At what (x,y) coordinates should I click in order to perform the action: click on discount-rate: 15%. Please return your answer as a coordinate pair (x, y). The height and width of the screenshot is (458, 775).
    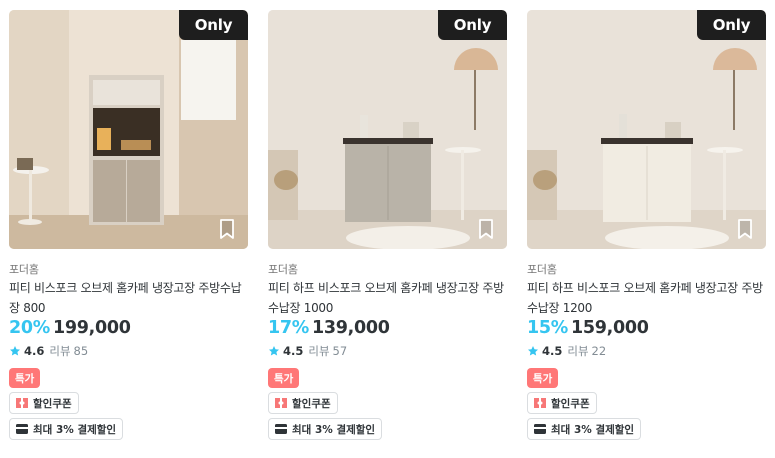
    Looking at the image, I should click on (547, 328).